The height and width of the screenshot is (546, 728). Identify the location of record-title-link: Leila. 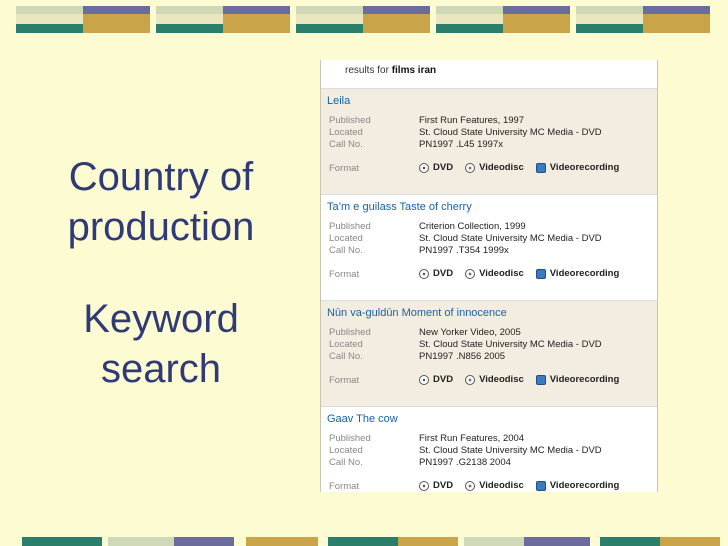
(338, 101).